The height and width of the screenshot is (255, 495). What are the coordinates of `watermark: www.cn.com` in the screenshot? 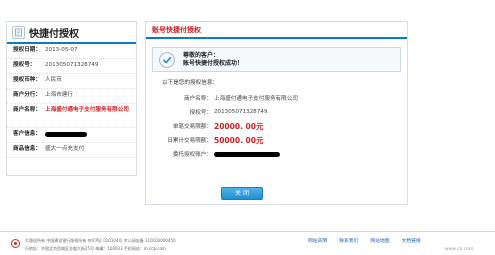 It's located at (459, 249).